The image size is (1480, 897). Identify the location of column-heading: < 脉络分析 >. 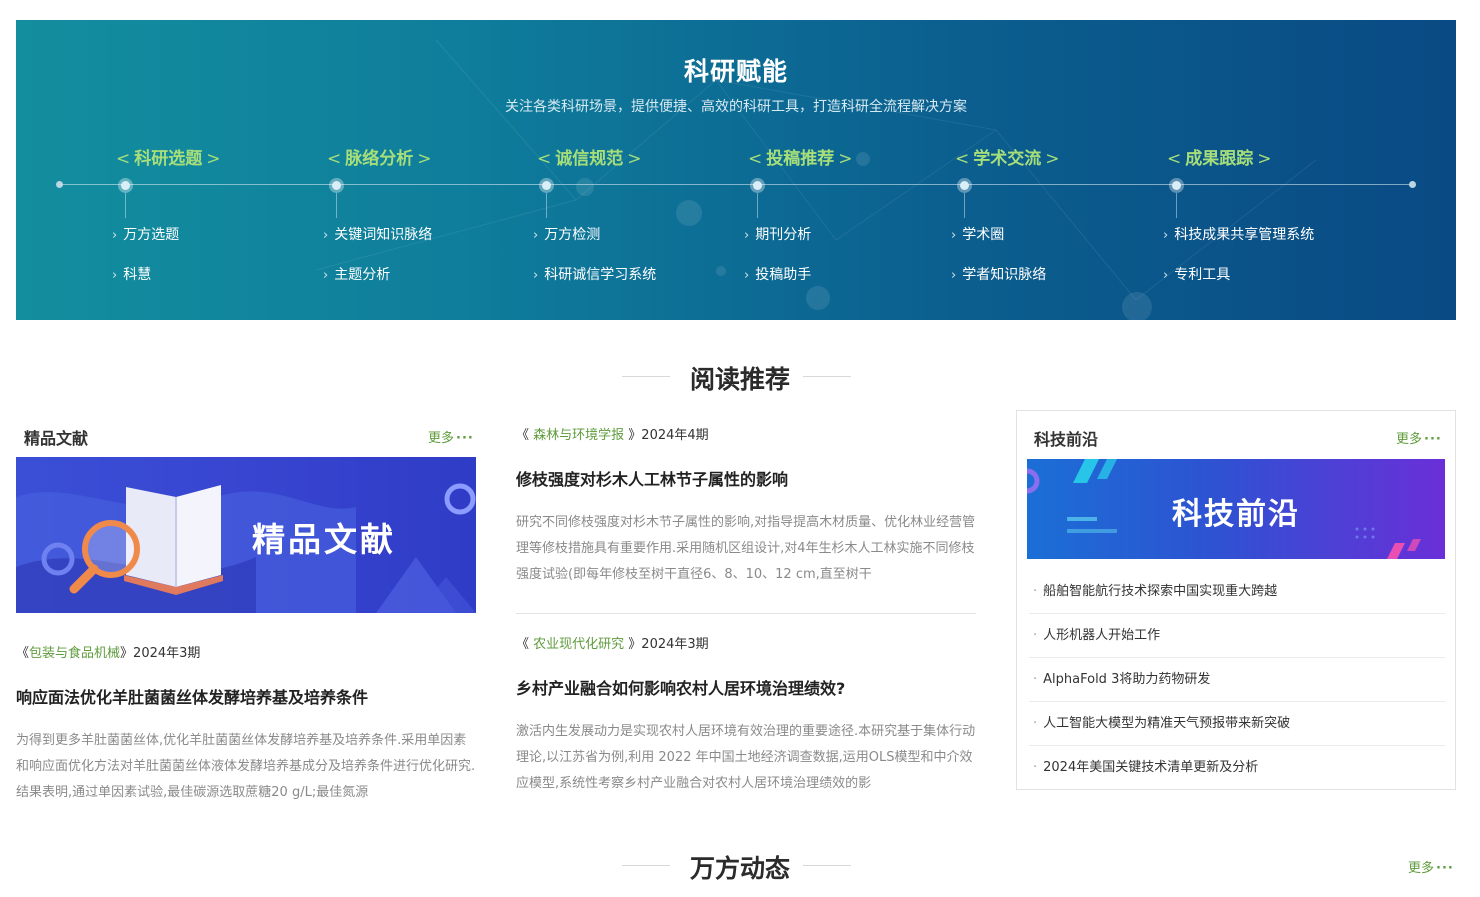
(379, 156).